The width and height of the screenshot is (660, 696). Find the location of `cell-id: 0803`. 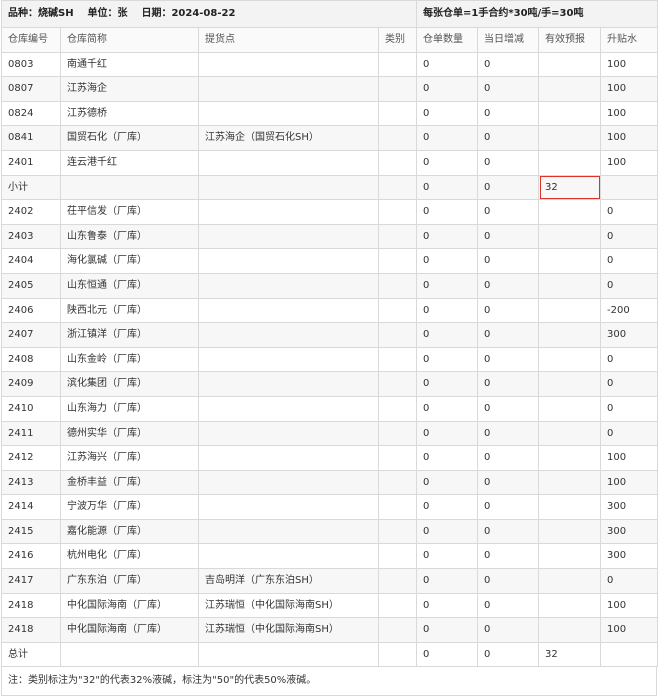

cell-id: 0803 is located at coordinates (31, 64).